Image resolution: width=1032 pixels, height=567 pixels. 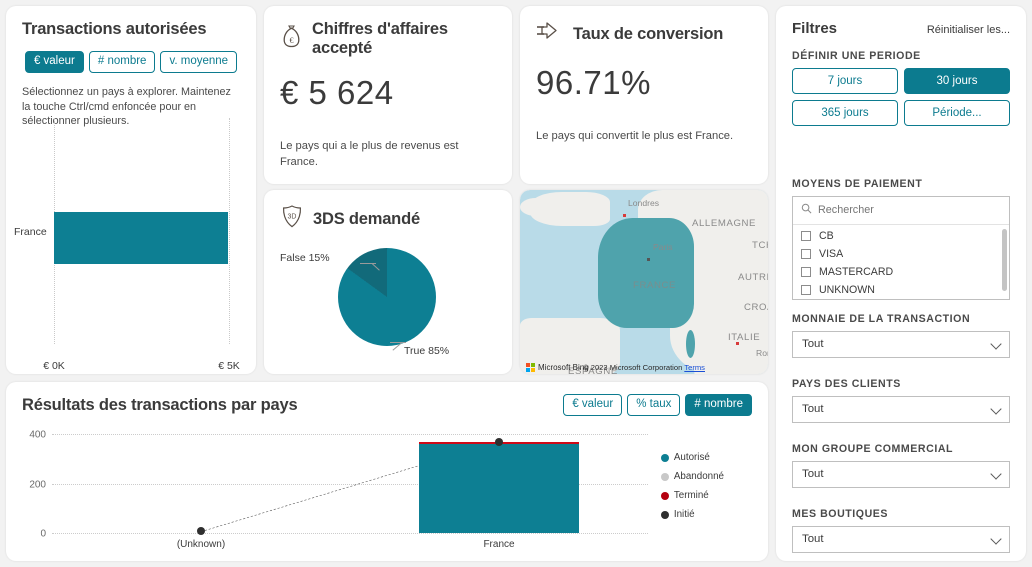 What do you see at coordinates (593, 405) in the screenshot?
I see `results-toggle-valeur: € valeur` at bounding box center [593, 405].